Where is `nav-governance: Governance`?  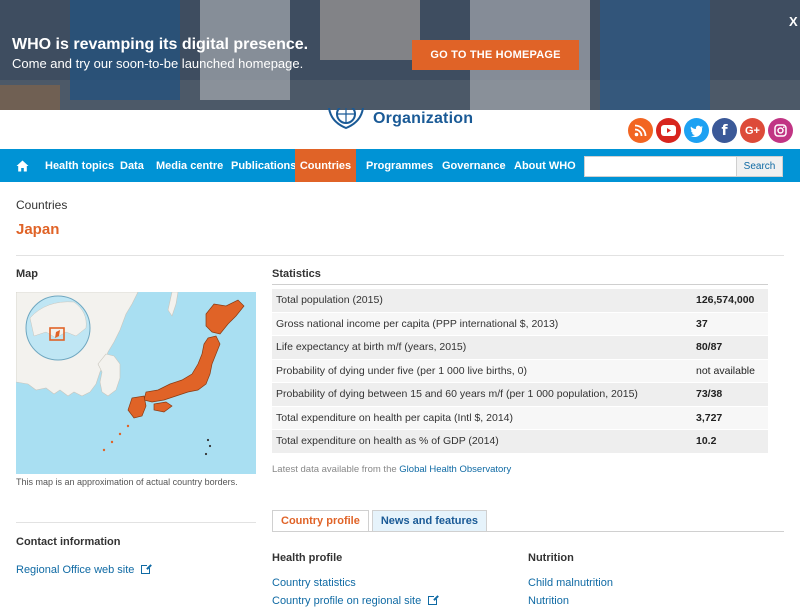 nav-governance: Governance is located at coordinates (474, 165).